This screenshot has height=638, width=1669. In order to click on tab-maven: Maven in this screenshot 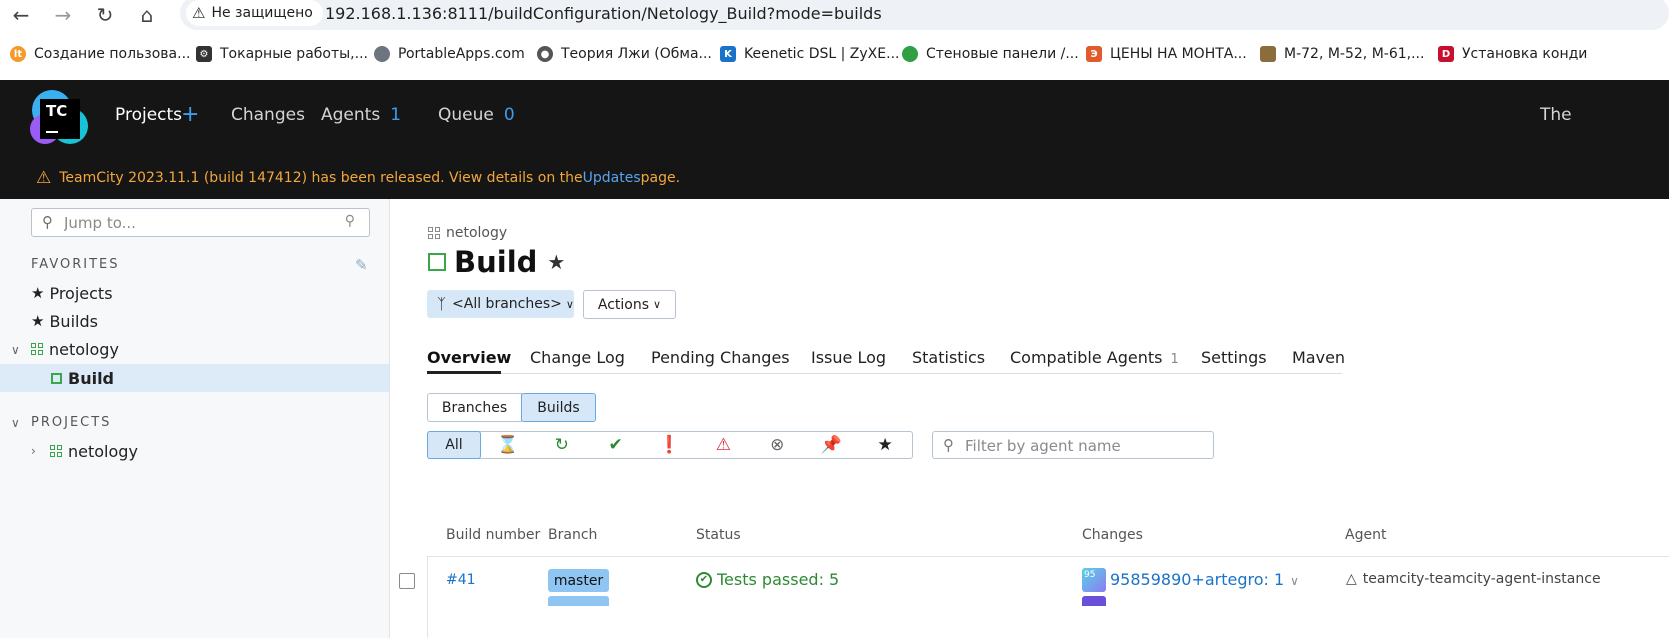, I will do `click(1318, 357)`.